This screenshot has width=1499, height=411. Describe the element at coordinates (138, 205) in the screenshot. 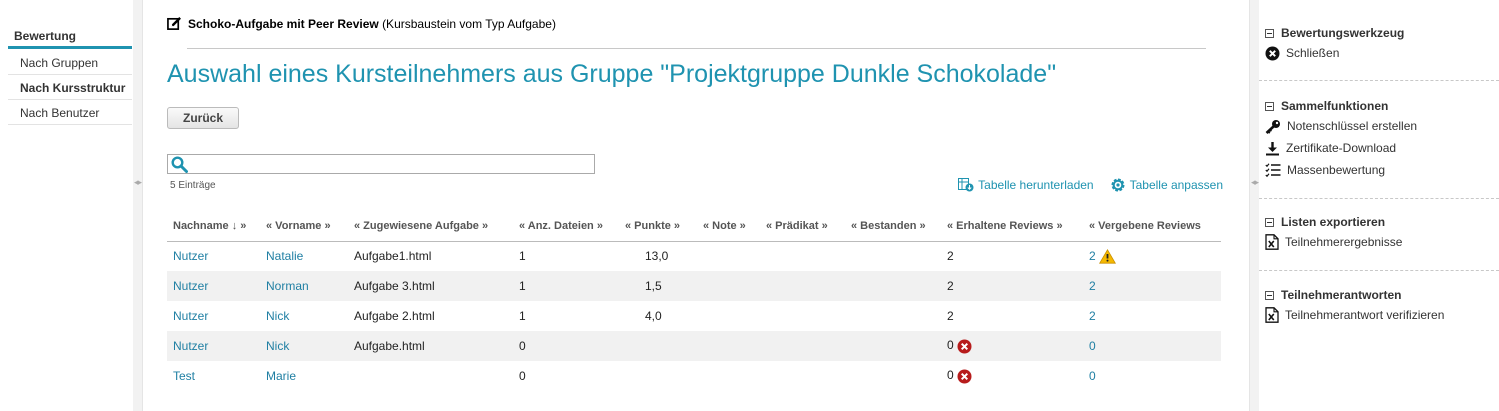

I see `left-resize-handle: ◂▸` at that location.